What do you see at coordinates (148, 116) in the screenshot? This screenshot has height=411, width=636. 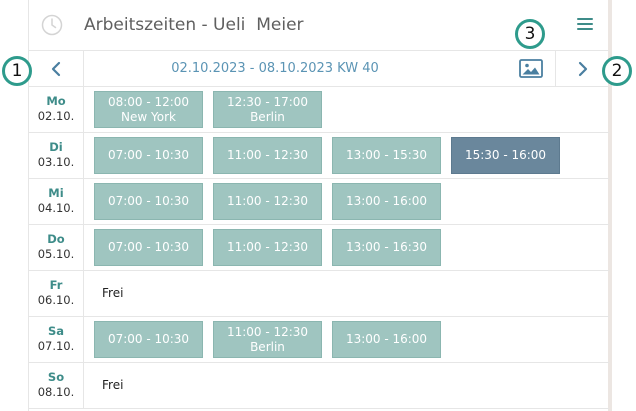 I see `time-slot-location: New York` at bounding box center [148, 116].